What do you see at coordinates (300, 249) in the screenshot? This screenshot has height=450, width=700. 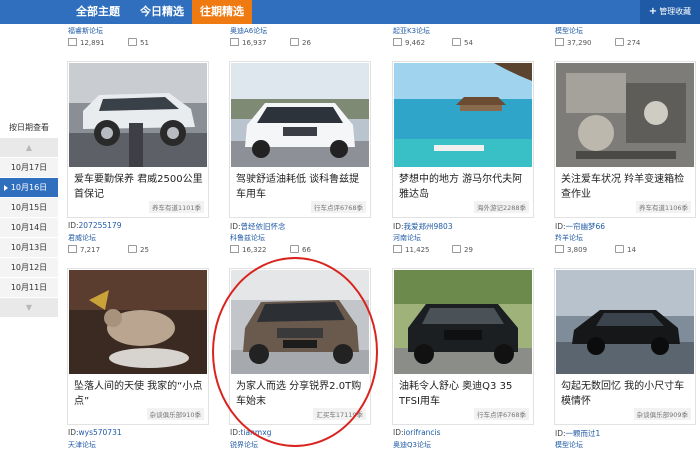 I see `comments-count: 66` at bounding box center [300, 249].